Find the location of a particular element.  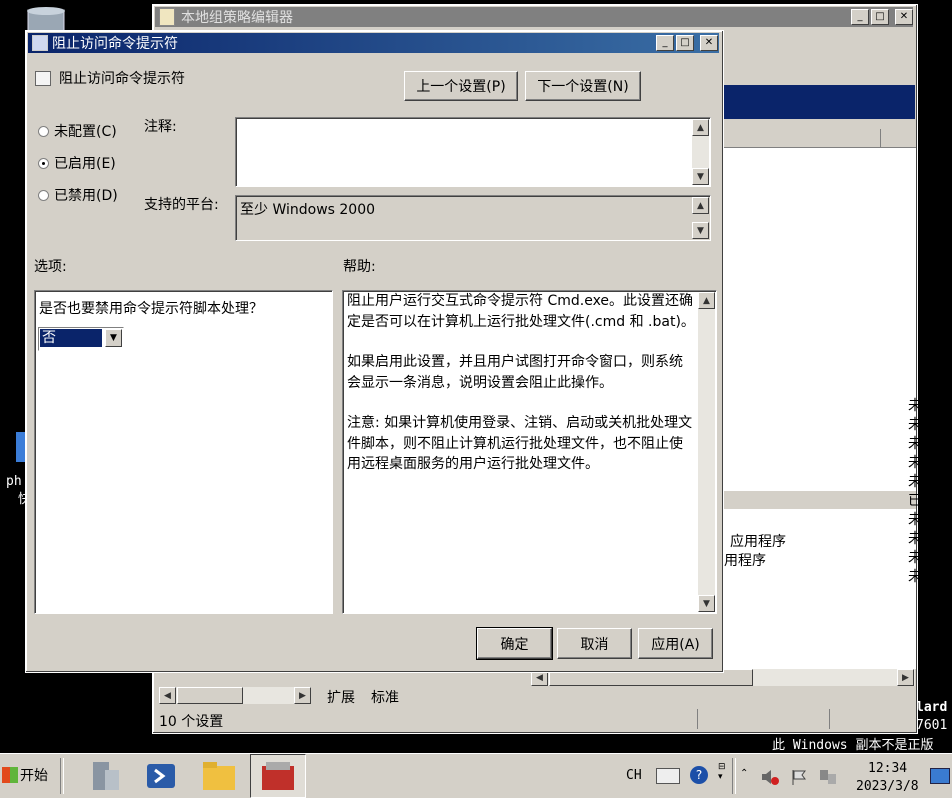

previous-setting-button: 上一个设置(P) is located at coordinates (461, 86).